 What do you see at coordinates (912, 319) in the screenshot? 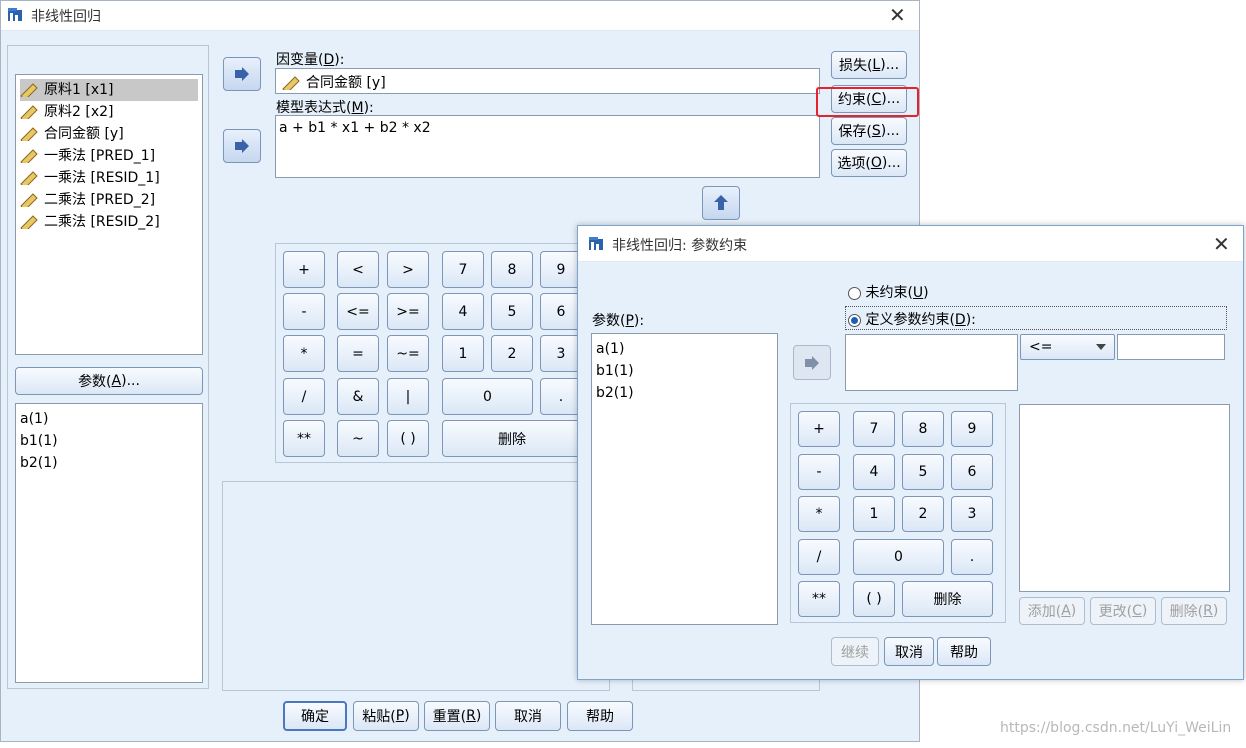
I see `radio-define-constraints: 定义参数约束(D):` at bounding box center [912, 319].